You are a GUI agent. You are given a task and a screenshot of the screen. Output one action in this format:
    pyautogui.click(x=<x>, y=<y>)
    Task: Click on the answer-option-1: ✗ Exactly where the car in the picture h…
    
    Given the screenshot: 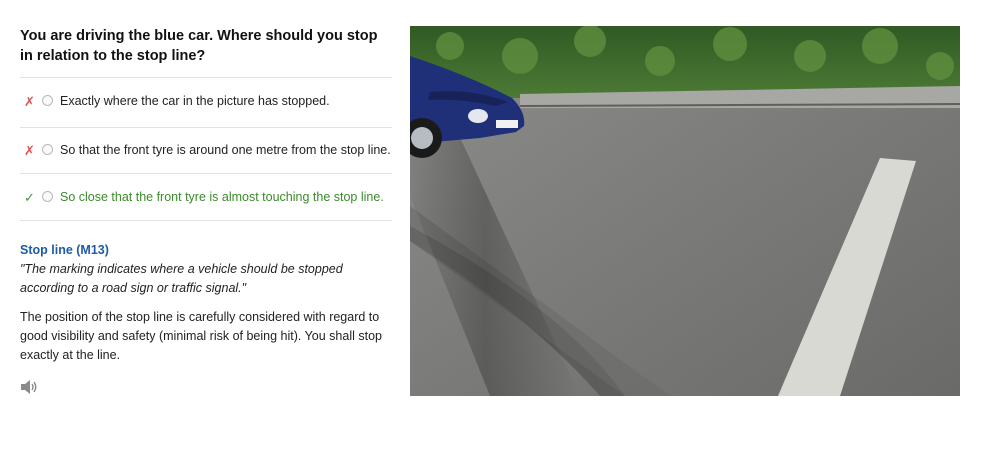 What is the action you would take?
    pyautogui.click(x=206, y=103)
    